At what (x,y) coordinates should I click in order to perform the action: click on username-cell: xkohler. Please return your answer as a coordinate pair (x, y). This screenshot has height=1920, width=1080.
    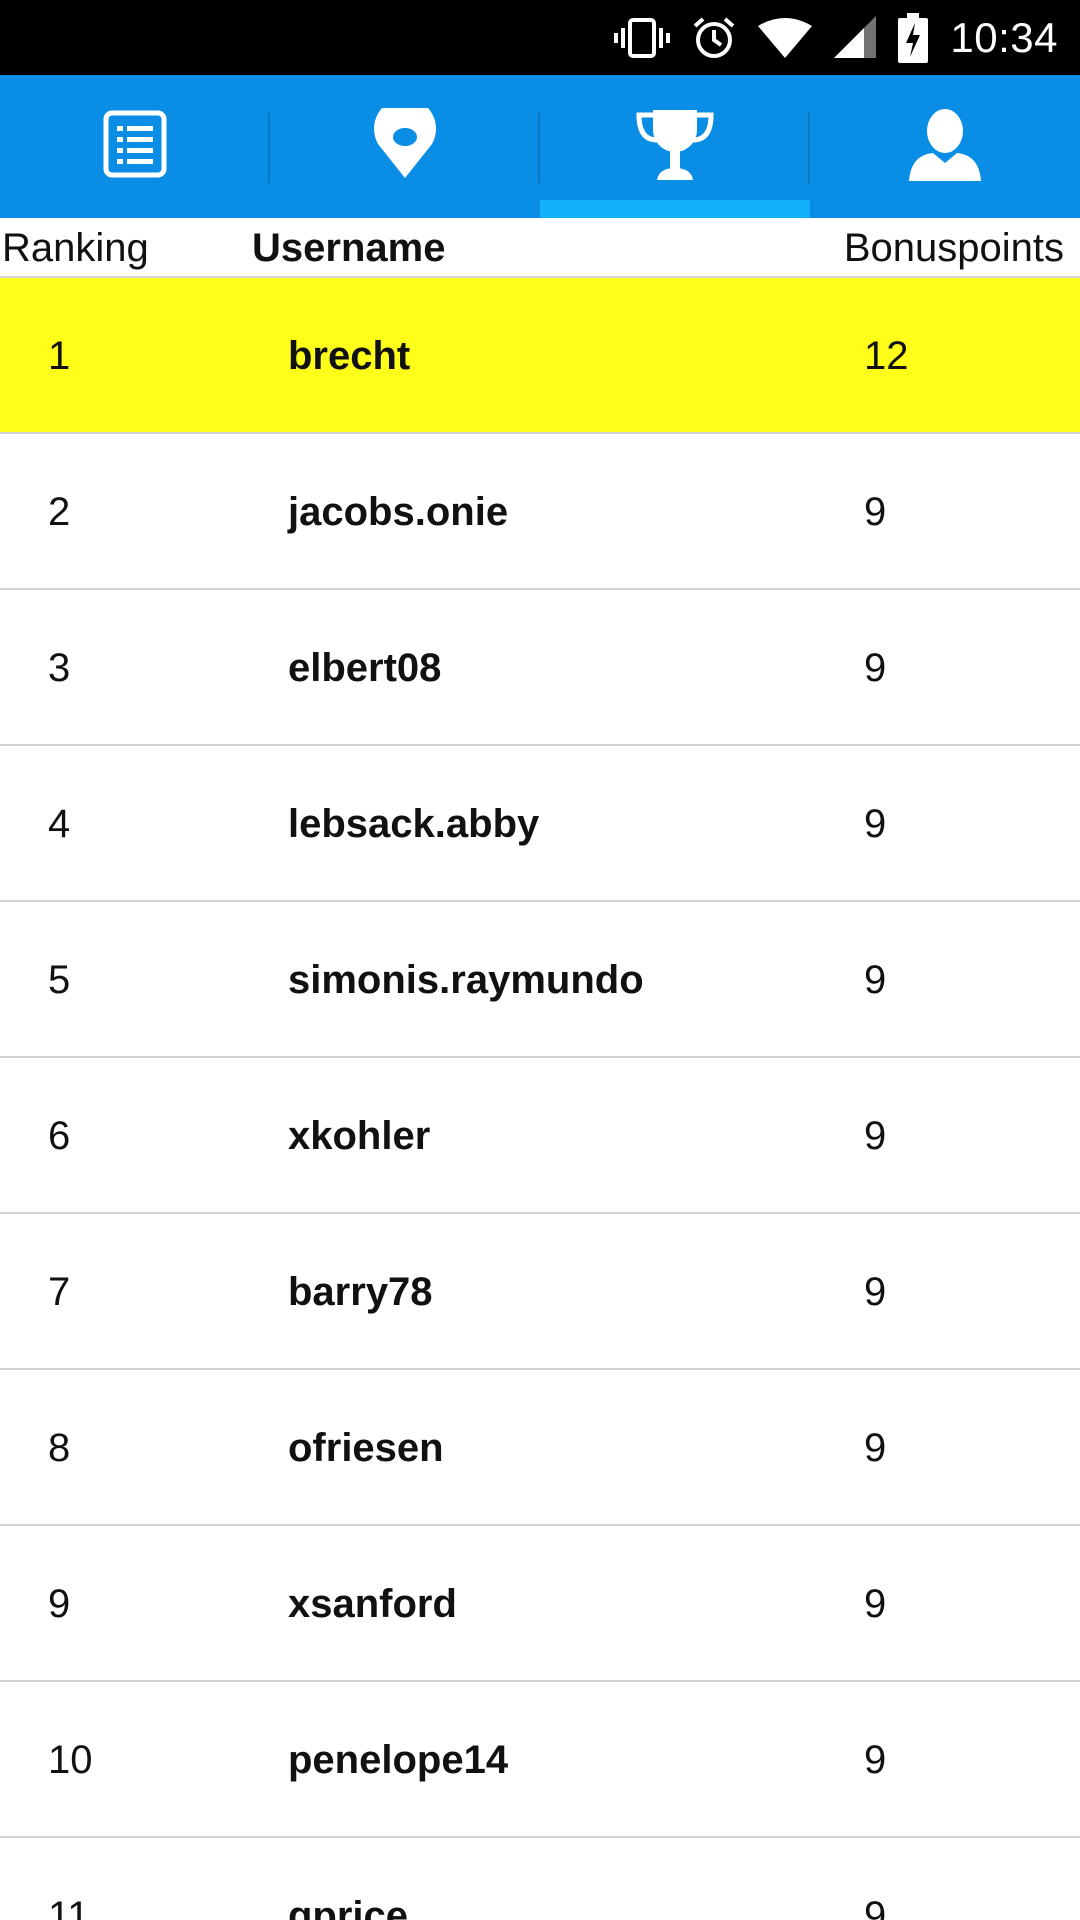
    Looking at the image, I should click on (359, 1136).